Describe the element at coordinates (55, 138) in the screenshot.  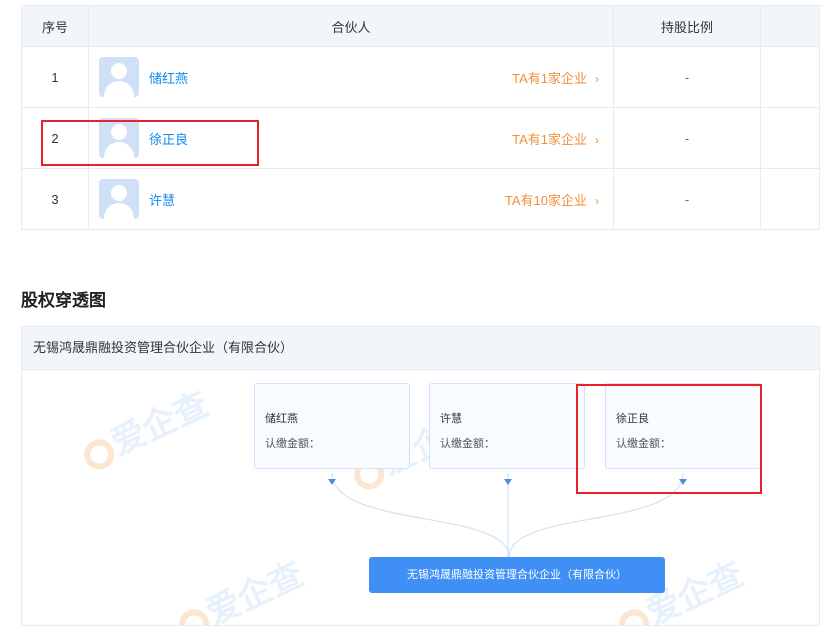
I see `row-index: 2` at that location.